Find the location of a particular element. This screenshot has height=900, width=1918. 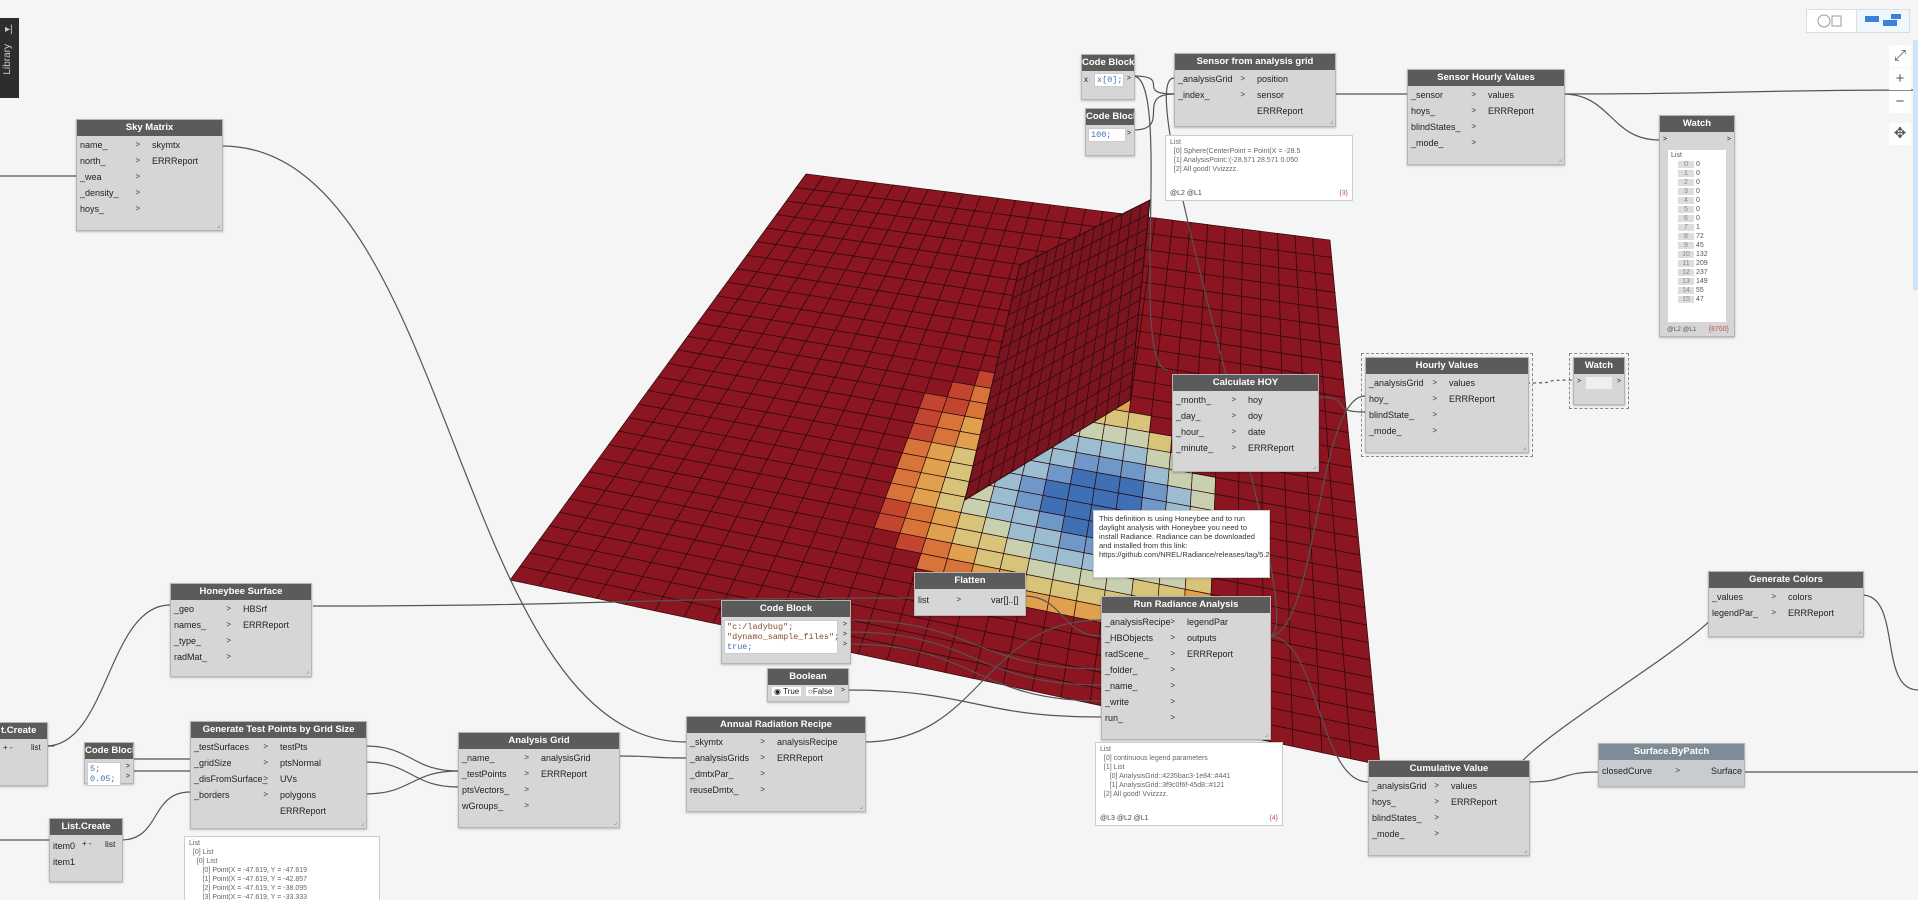

input-port-type: _type_ > is located at coordinates (203, 641).